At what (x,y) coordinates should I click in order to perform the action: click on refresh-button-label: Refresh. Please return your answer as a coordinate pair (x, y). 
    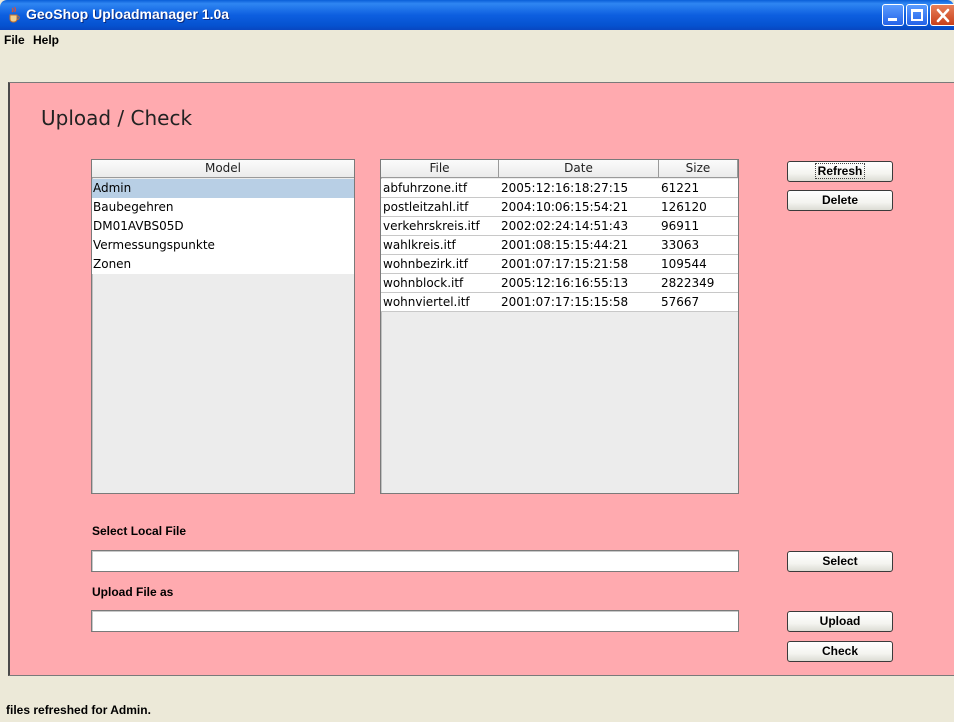
    Looking at the image, I should click on (840, 171).